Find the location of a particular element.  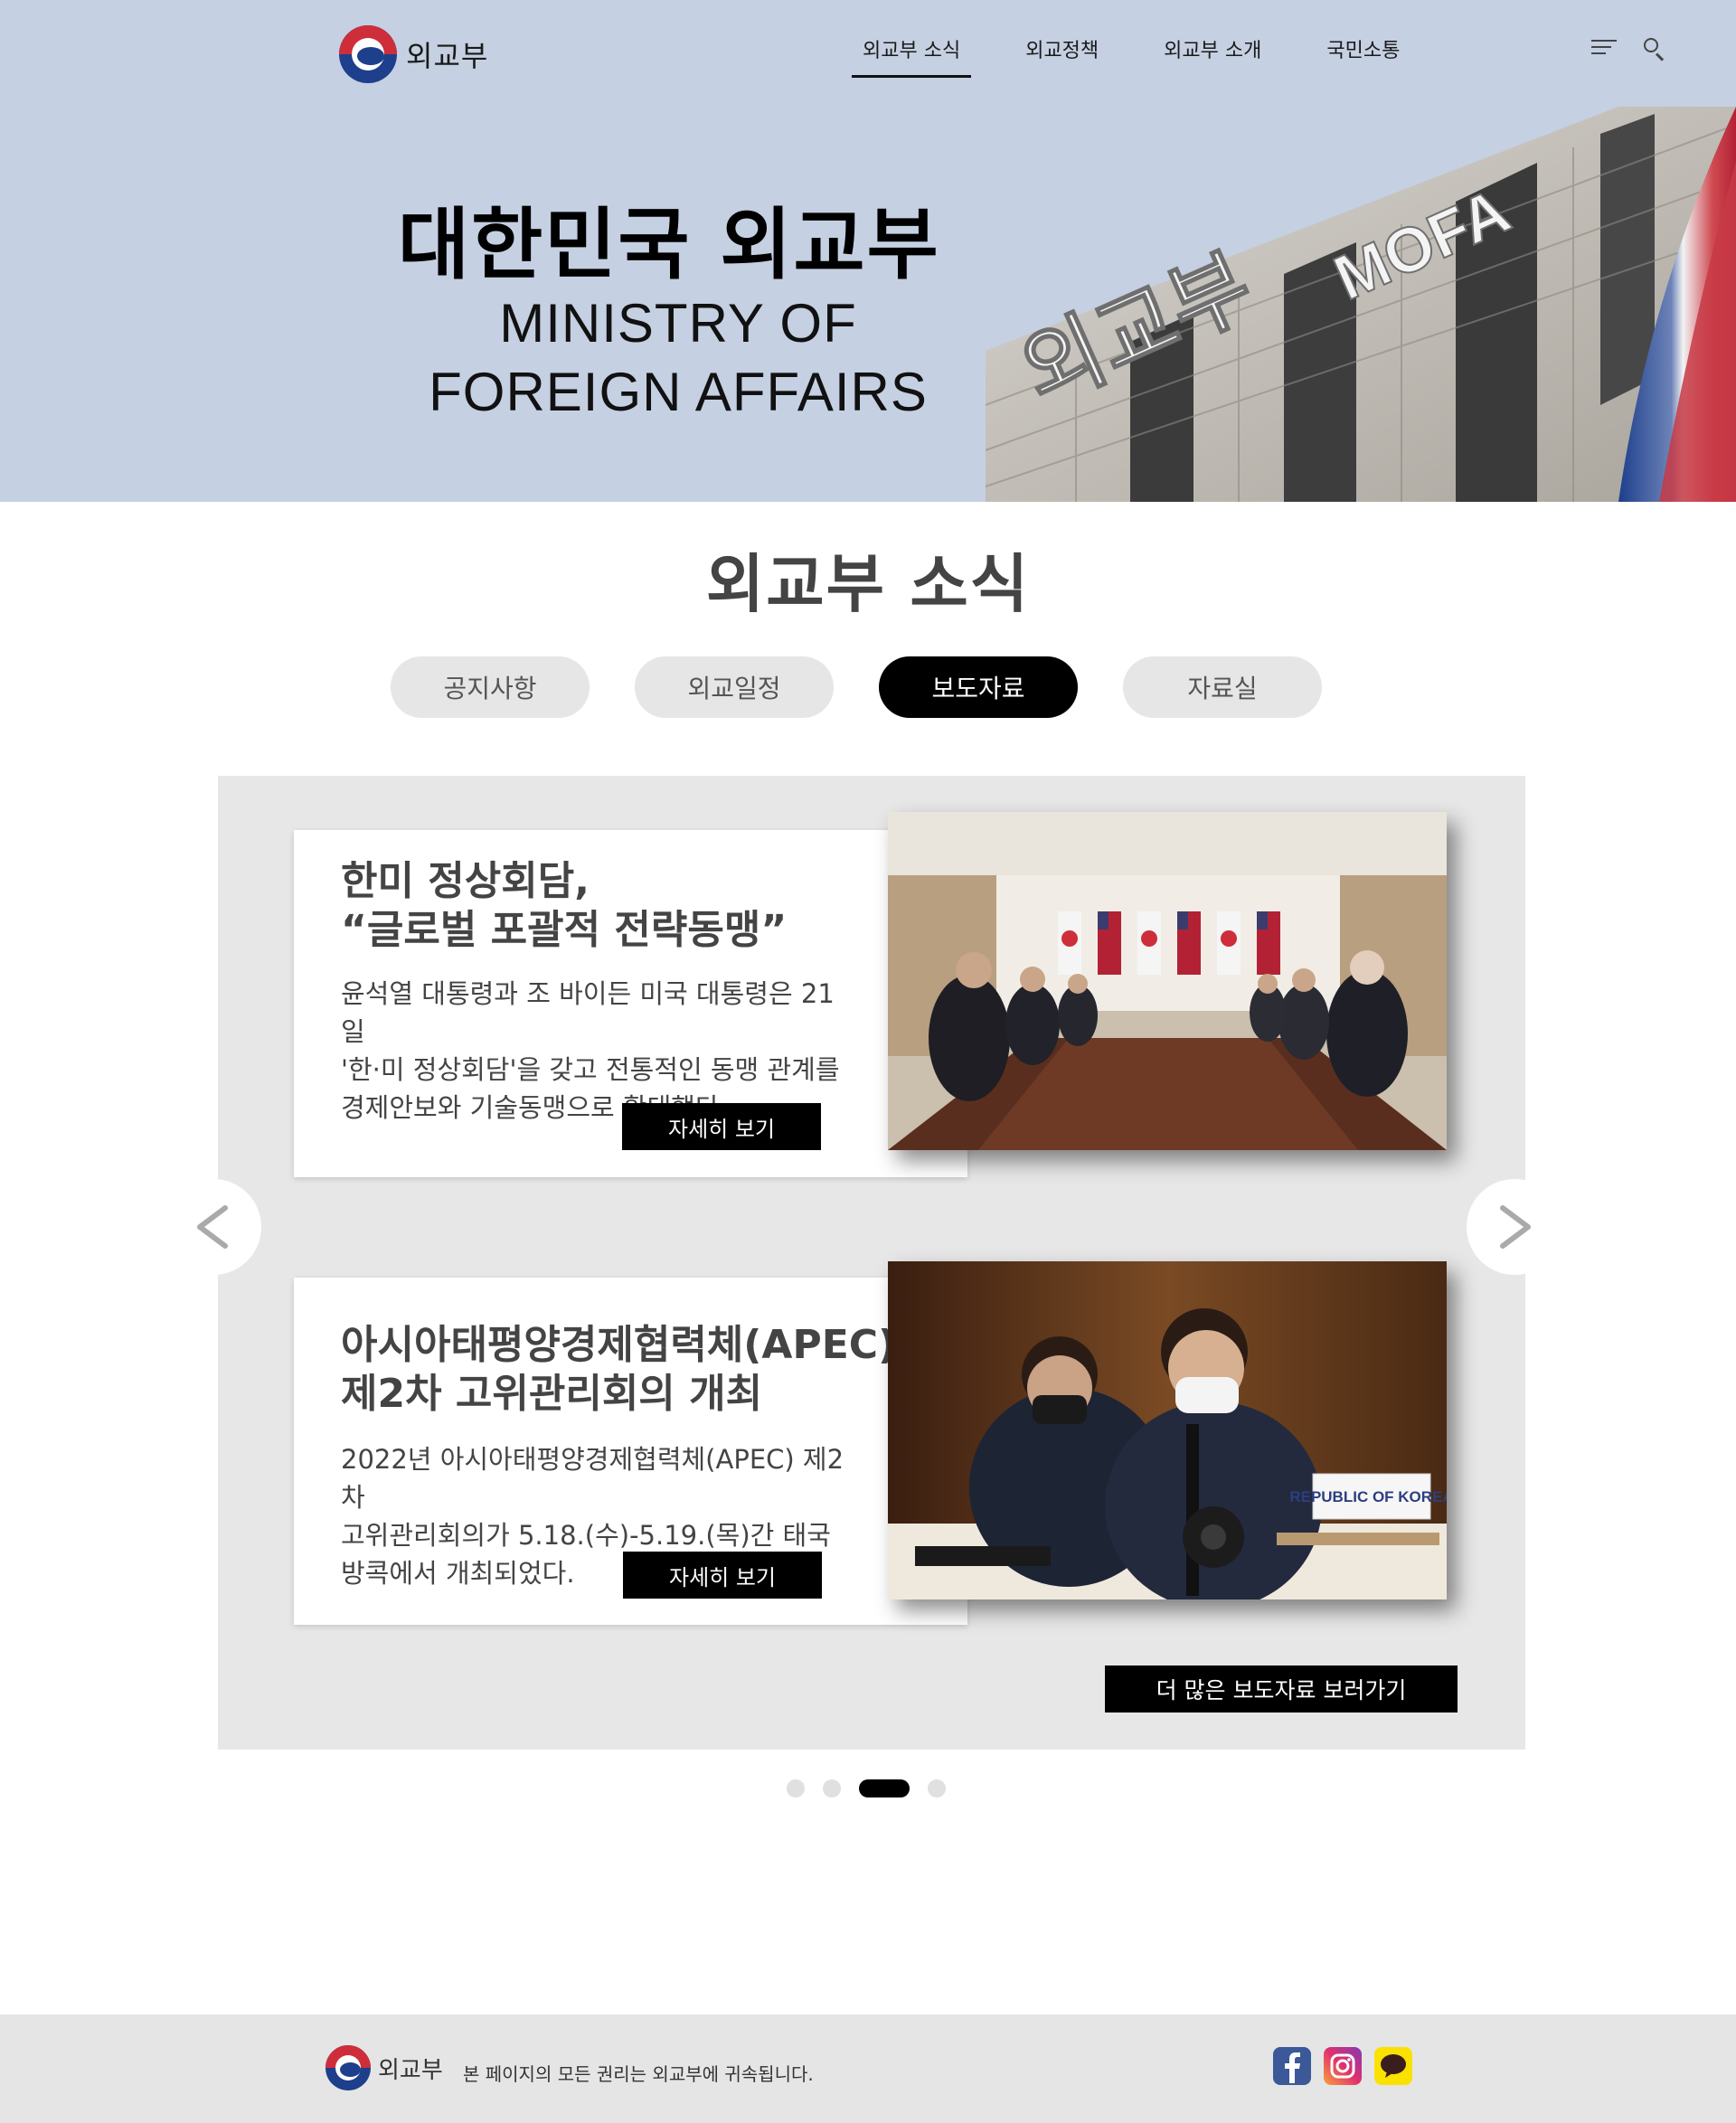

hero-title-english-line1: MINISTRY OF is located at coordinates (678, 323).